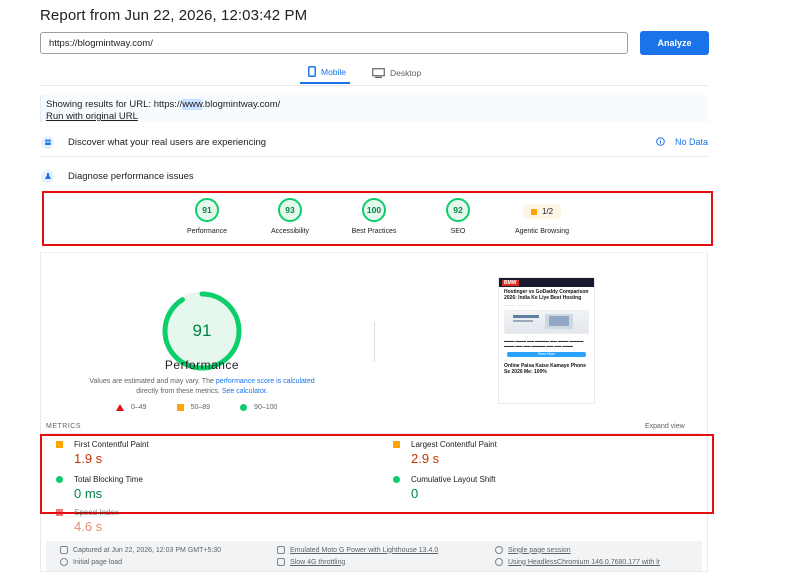  I want to click on thumb-meta: — — — · — — — —, so click(518, 305).